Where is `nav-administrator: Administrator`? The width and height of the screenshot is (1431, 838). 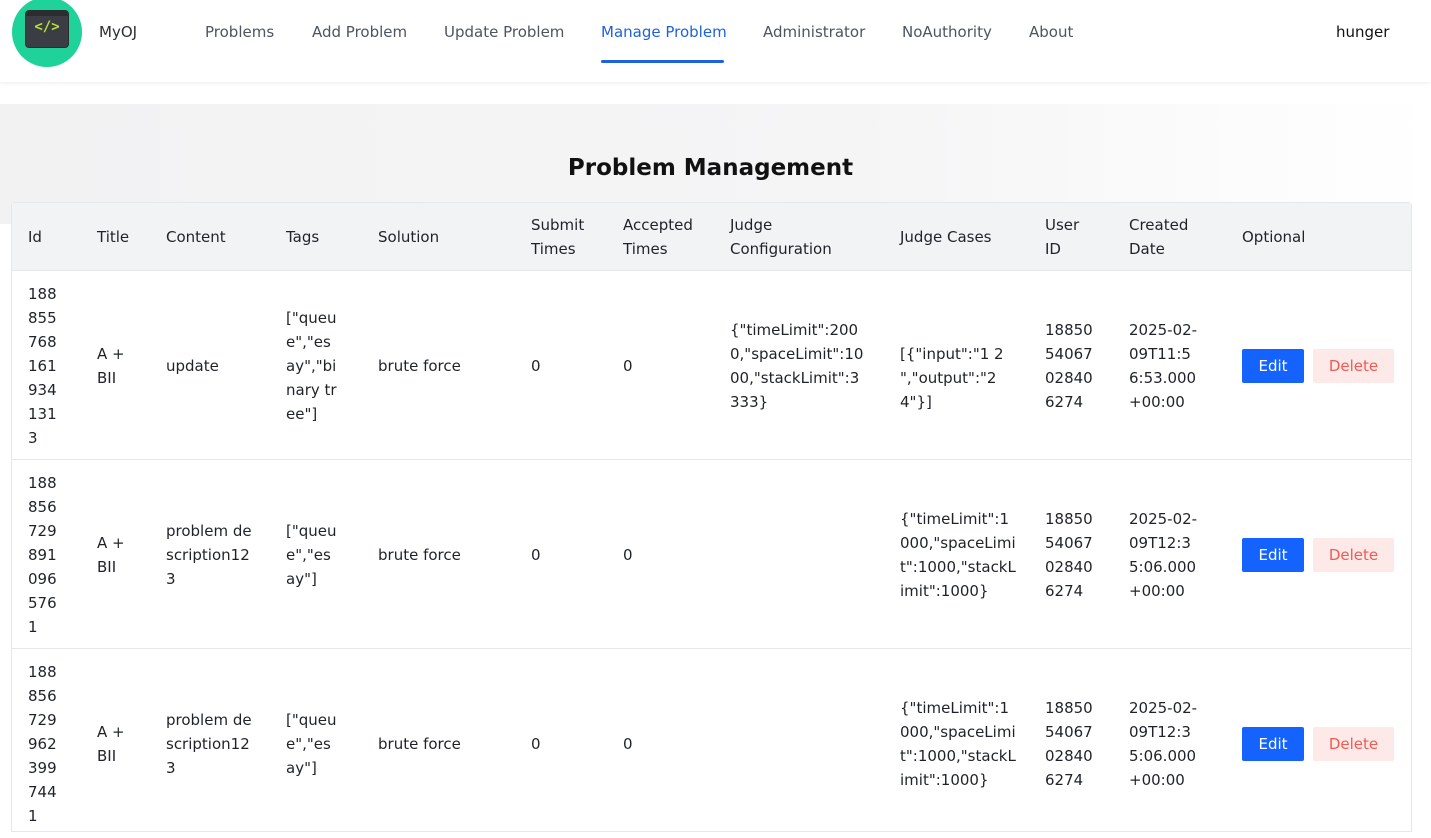 nav-administrator: Administrator is located at coordinates (814, 32).